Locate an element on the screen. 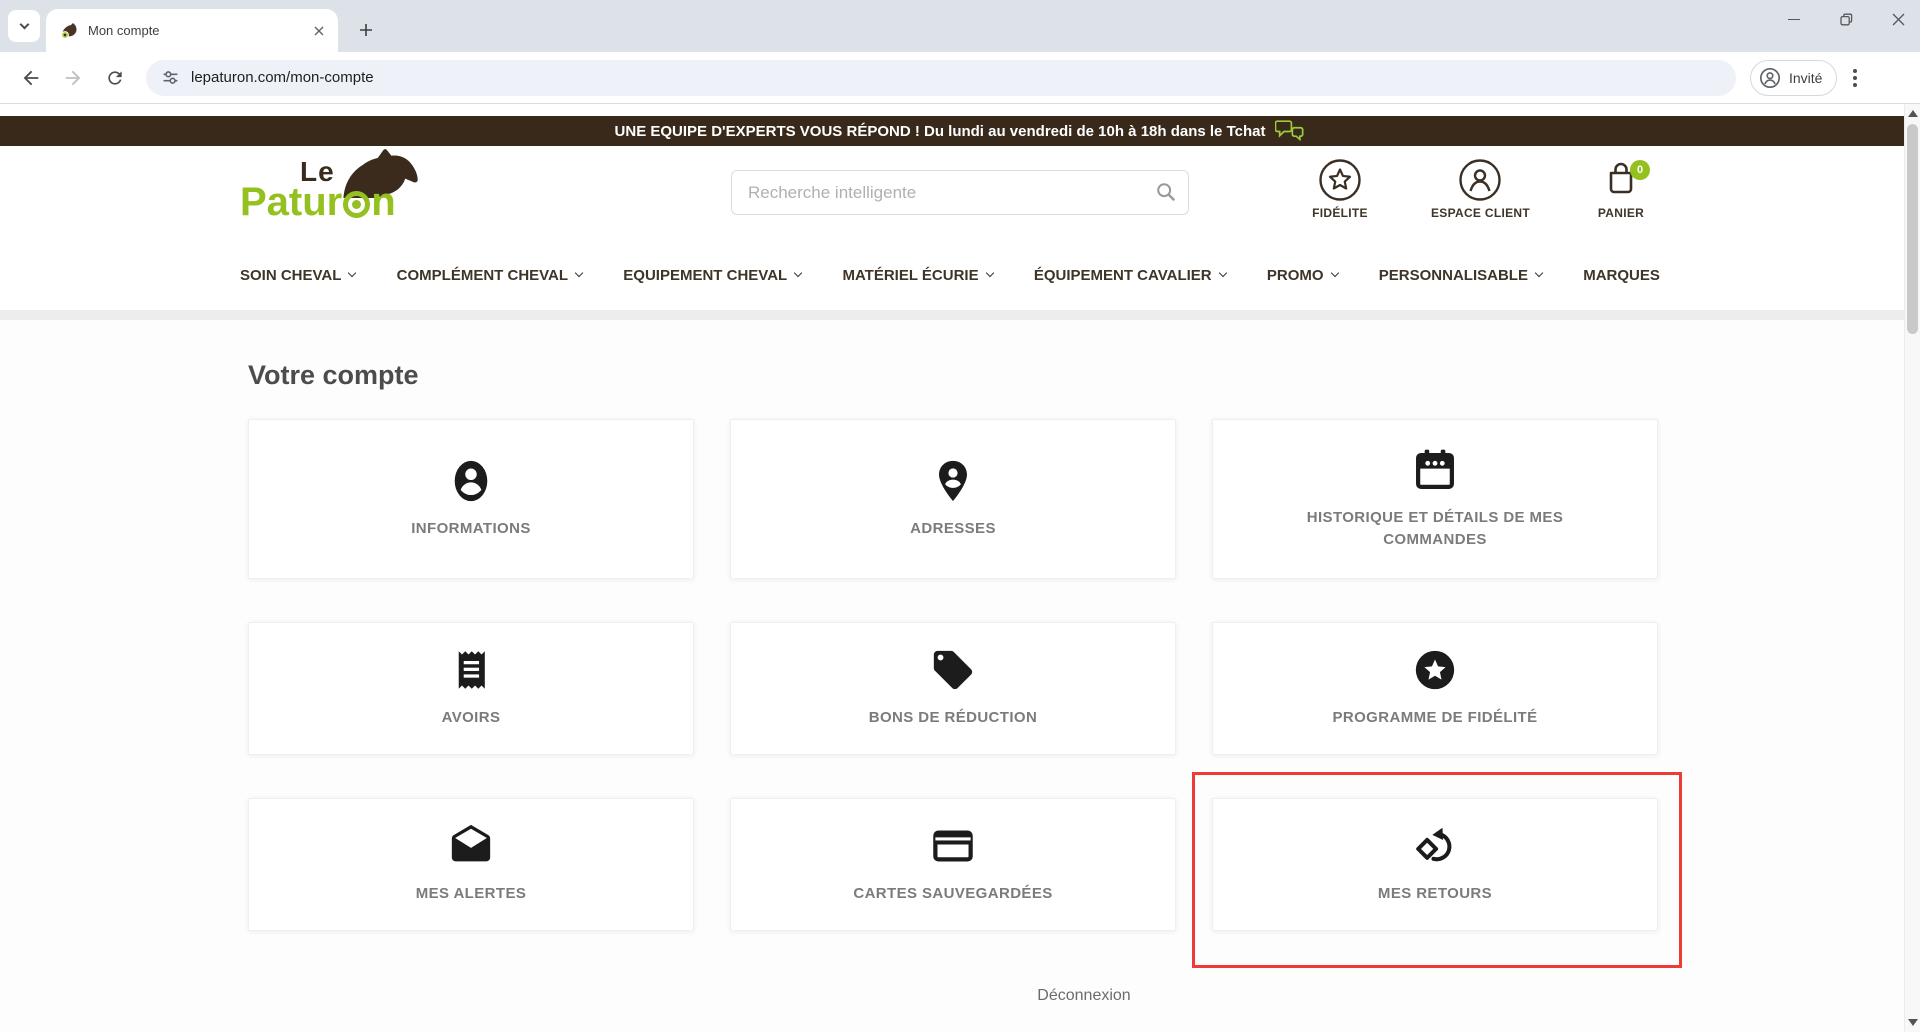 This screenshot has height=1032, width=1920. nav-item-promo: PROMO is located at coordinates (1302, 275).